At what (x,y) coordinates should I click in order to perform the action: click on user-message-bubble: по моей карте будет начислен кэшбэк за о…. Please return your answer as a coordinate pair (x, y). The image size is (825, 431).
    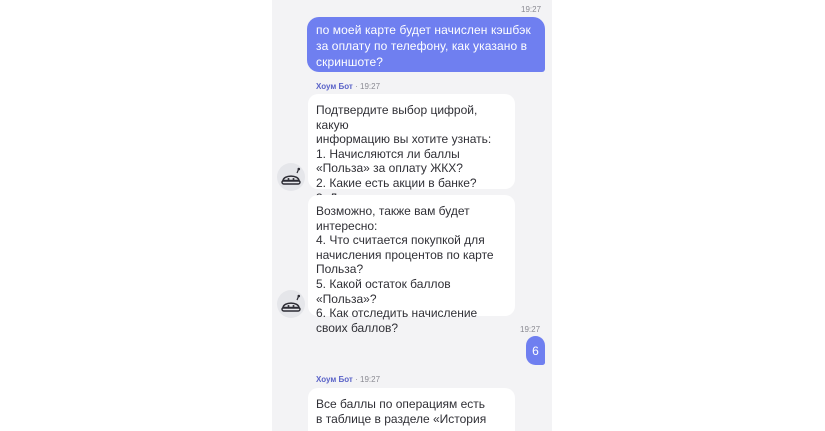
    Looking at the image, I should click on (426, 44).